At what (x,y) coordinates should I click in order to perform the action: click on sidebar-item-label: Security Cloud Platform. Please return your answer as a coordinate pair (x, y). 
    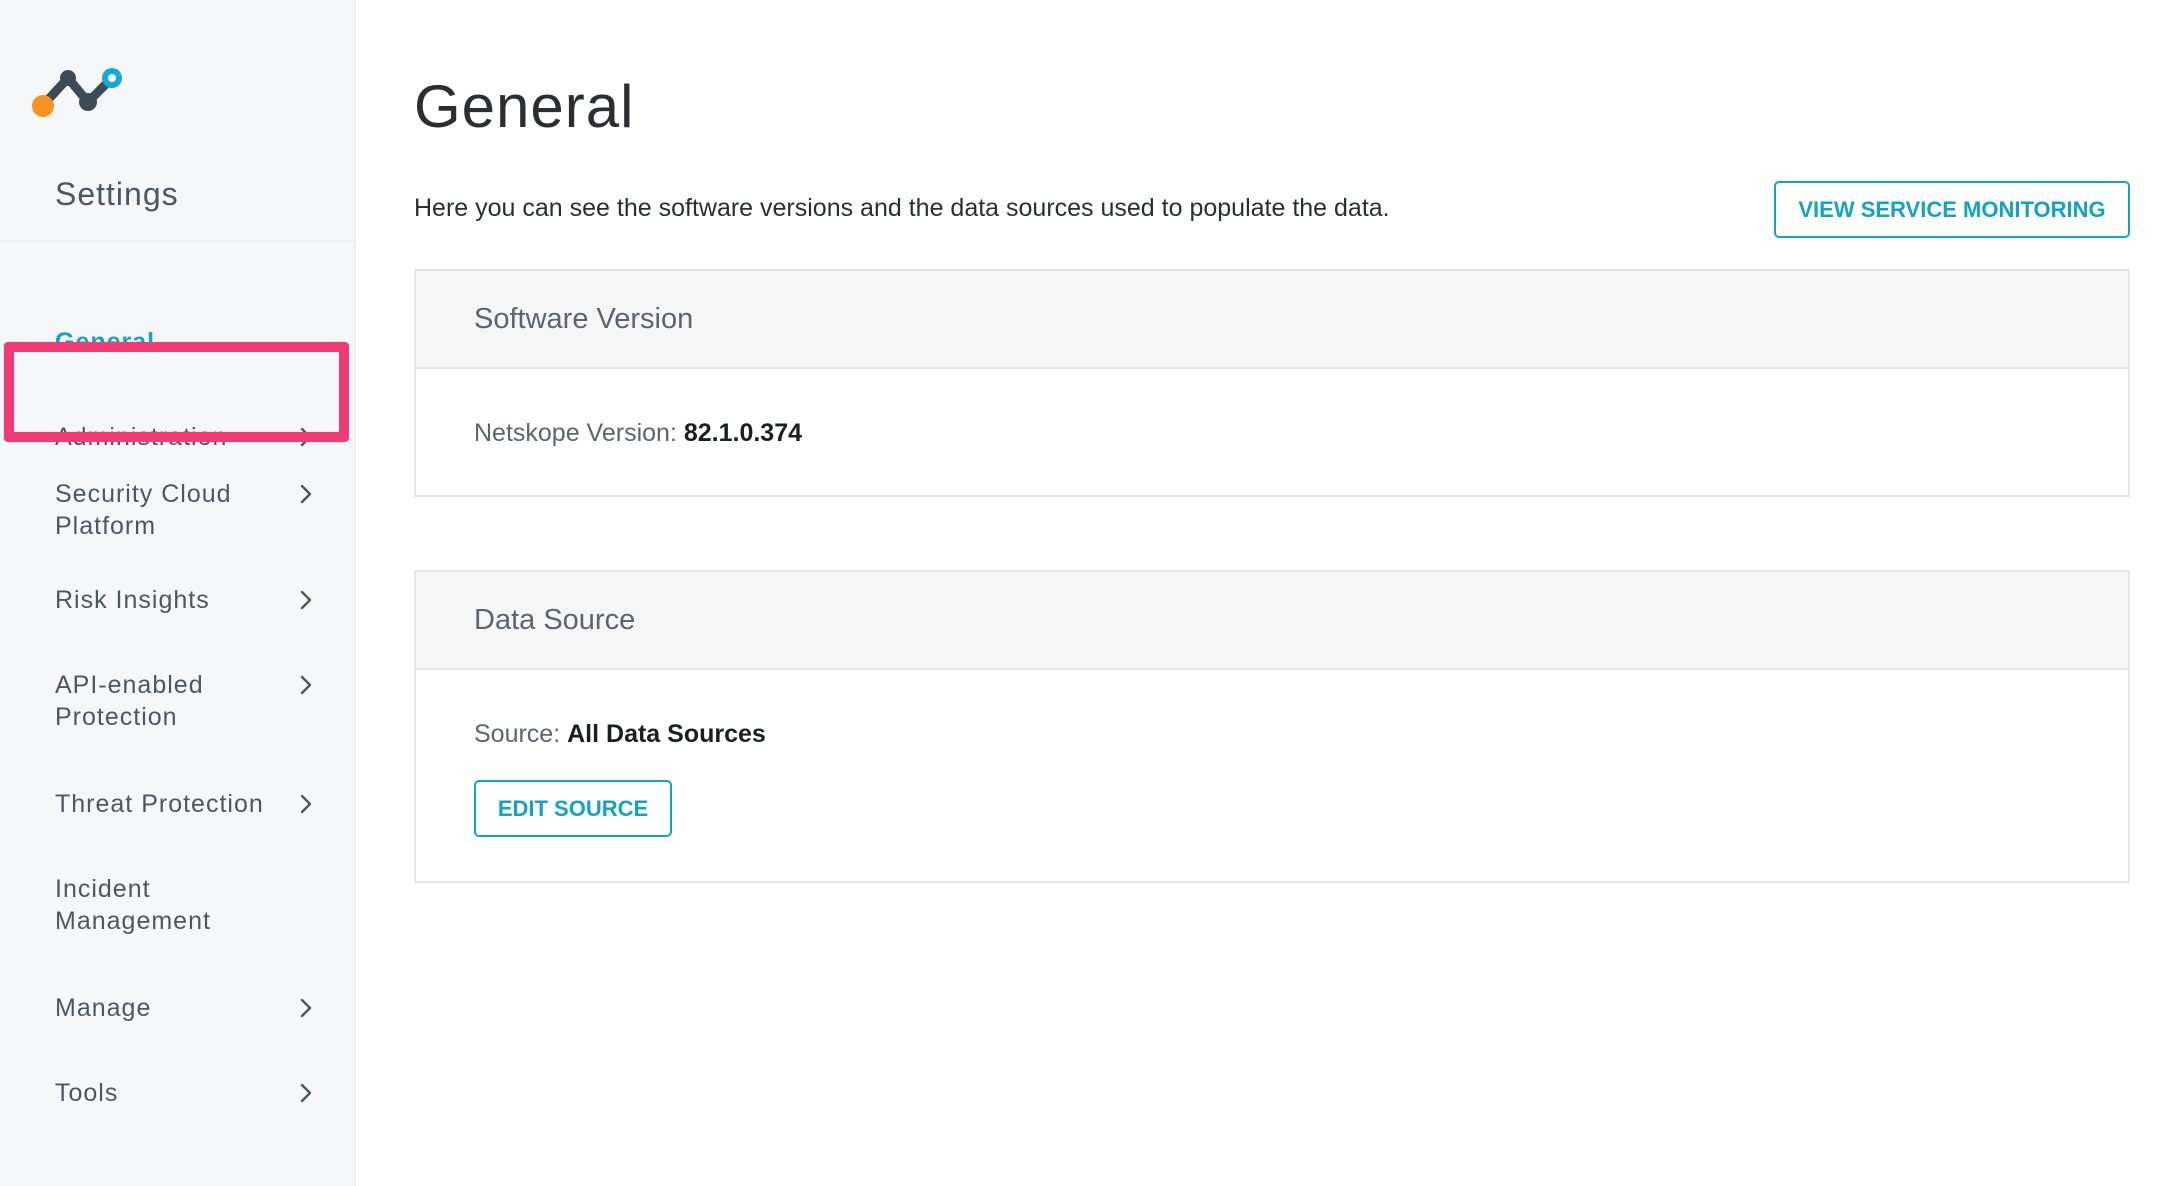
    Looking at the image, I should click on (143, 510).